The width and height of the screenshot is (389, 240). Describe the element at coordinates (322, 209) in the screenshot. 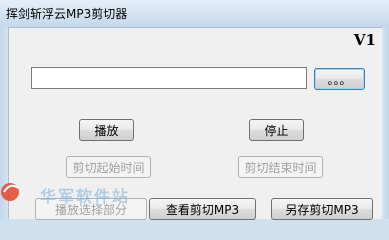

I see `save-cut-mp3-button: 另存剪切MP3` at that location.